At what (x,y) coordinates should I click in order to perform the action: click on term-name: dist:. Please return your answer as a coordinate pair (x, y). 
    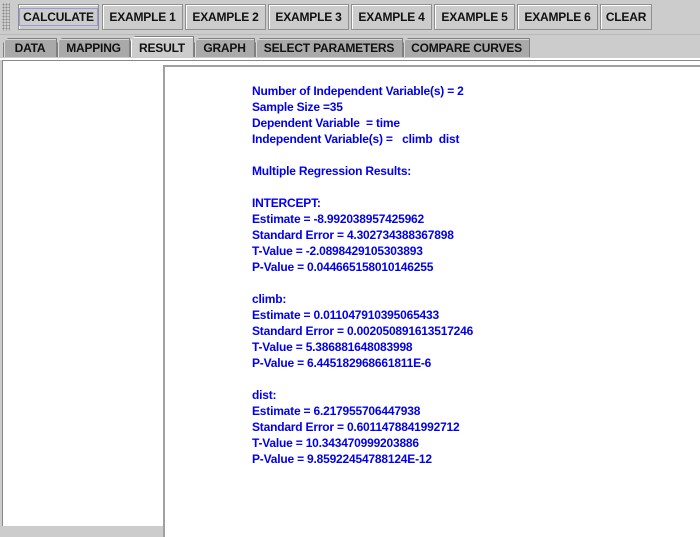
    Looking at the image, I should click on (264, 395).